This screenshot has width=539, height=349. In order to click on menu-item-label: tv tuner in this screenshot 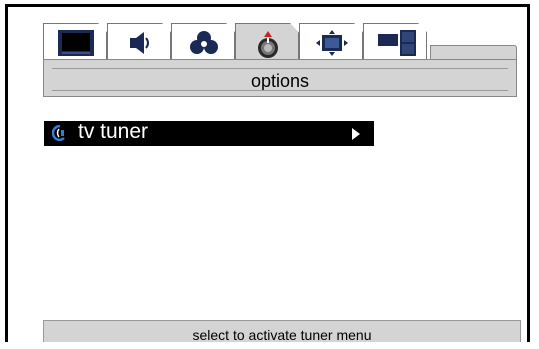, I will do `click(113, 131)`.